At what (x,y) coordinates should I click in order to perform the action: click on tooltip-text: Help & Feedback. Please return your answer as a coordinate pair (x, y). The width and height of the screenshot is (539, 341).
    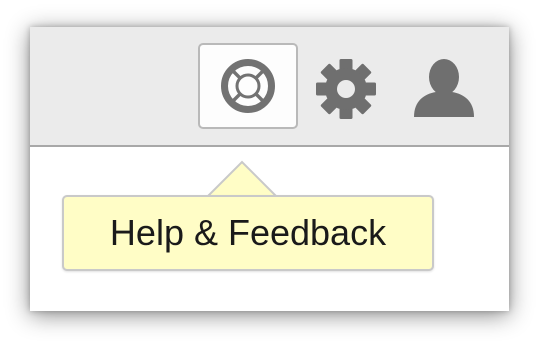
    Looking at the image, I should click on (248, 232).